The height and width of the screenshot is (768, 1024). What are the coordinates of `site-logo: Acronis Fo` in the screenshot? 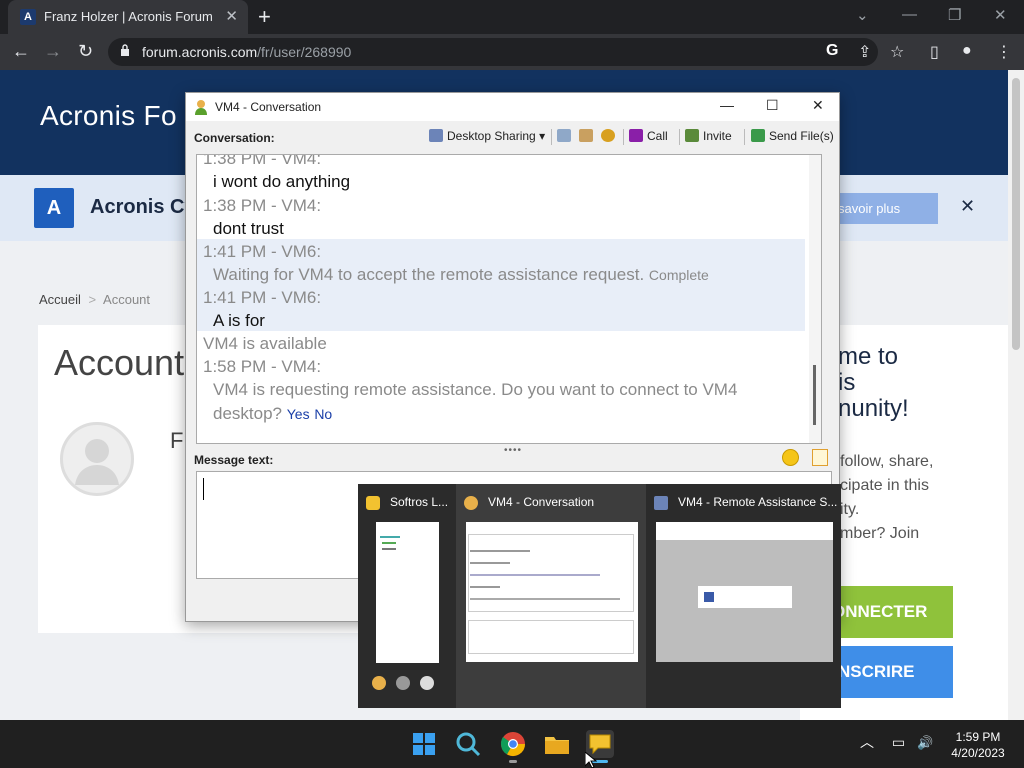 It's located at (108, 116).